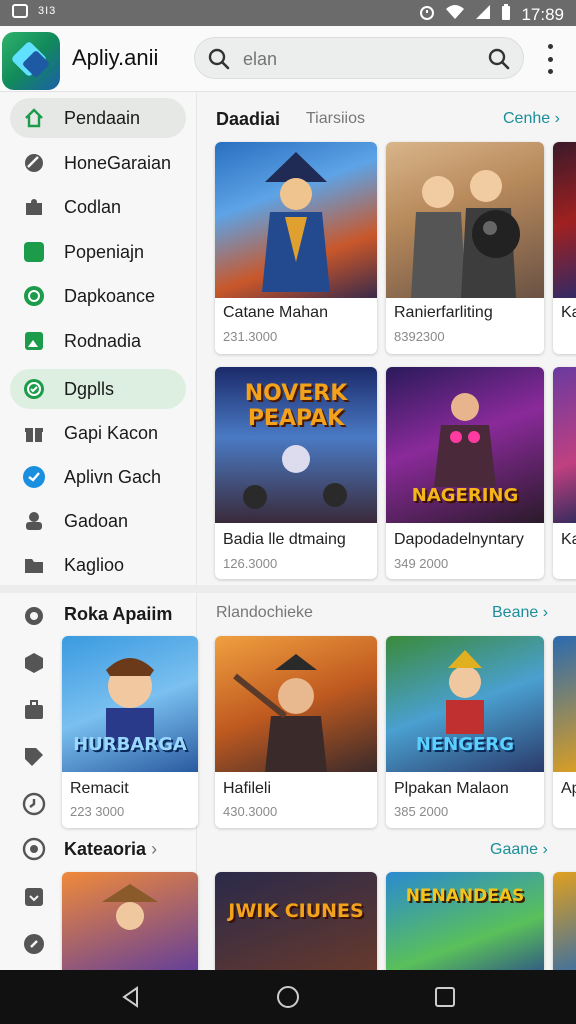 The image size is (576, 1024). What do you see at coordinates (34, 757) in the screenshot?
I see `tag-icon` at bounding box center [34, 757].